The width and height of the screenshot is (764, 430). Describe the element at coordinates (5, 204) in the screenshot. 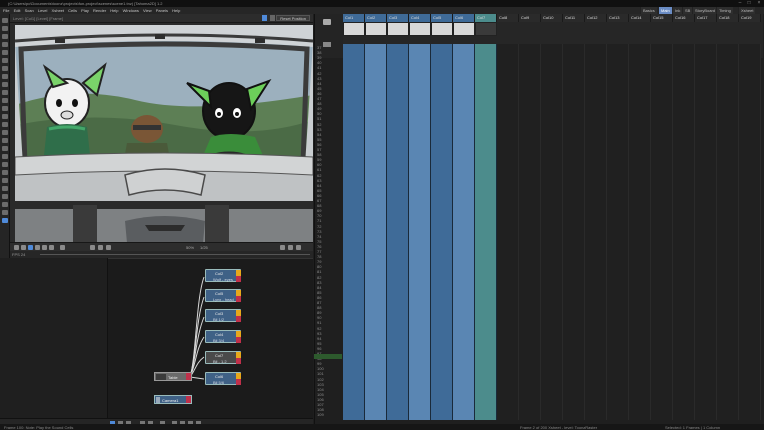

I see `rotate-tool-icon` at that location.